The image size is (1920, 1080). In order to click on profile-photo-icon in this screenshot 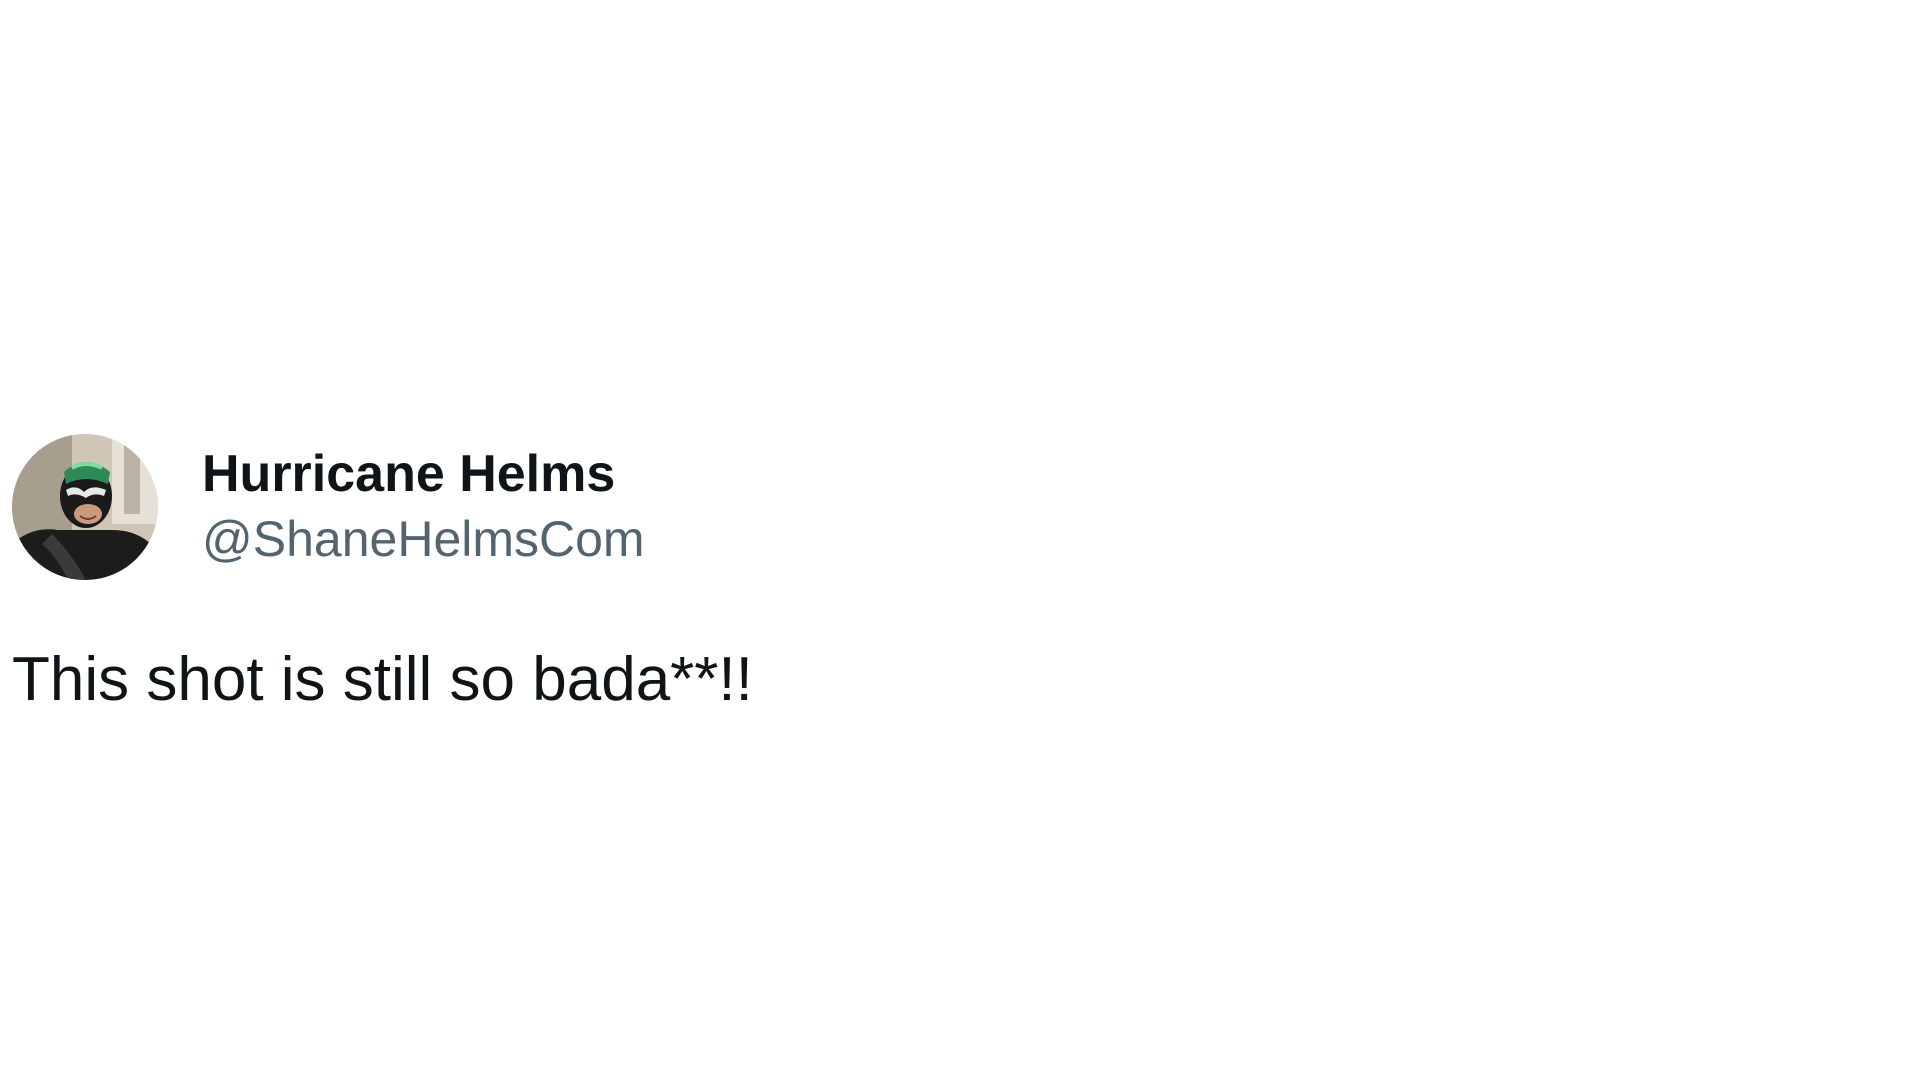, I will do `click(85, 507)`.